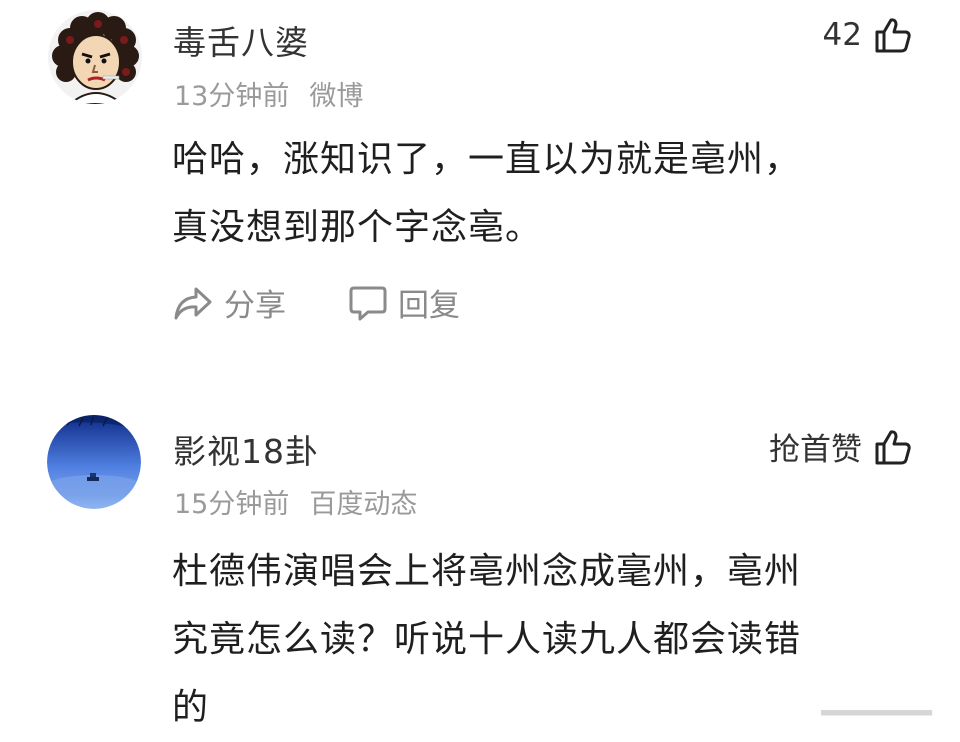  I want to click on comment-text-line: 真没想到那个字念亳。, so click(357, 227).